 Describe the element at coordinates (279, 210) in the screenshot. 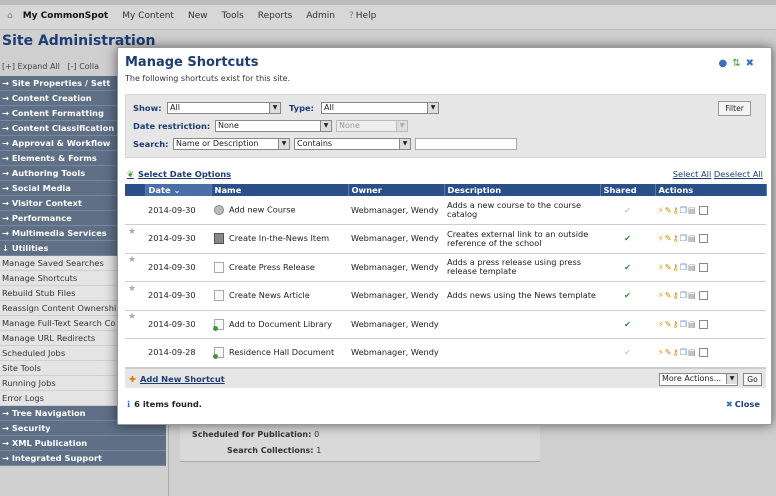

I see `name-cell: Add new Course` at that location.